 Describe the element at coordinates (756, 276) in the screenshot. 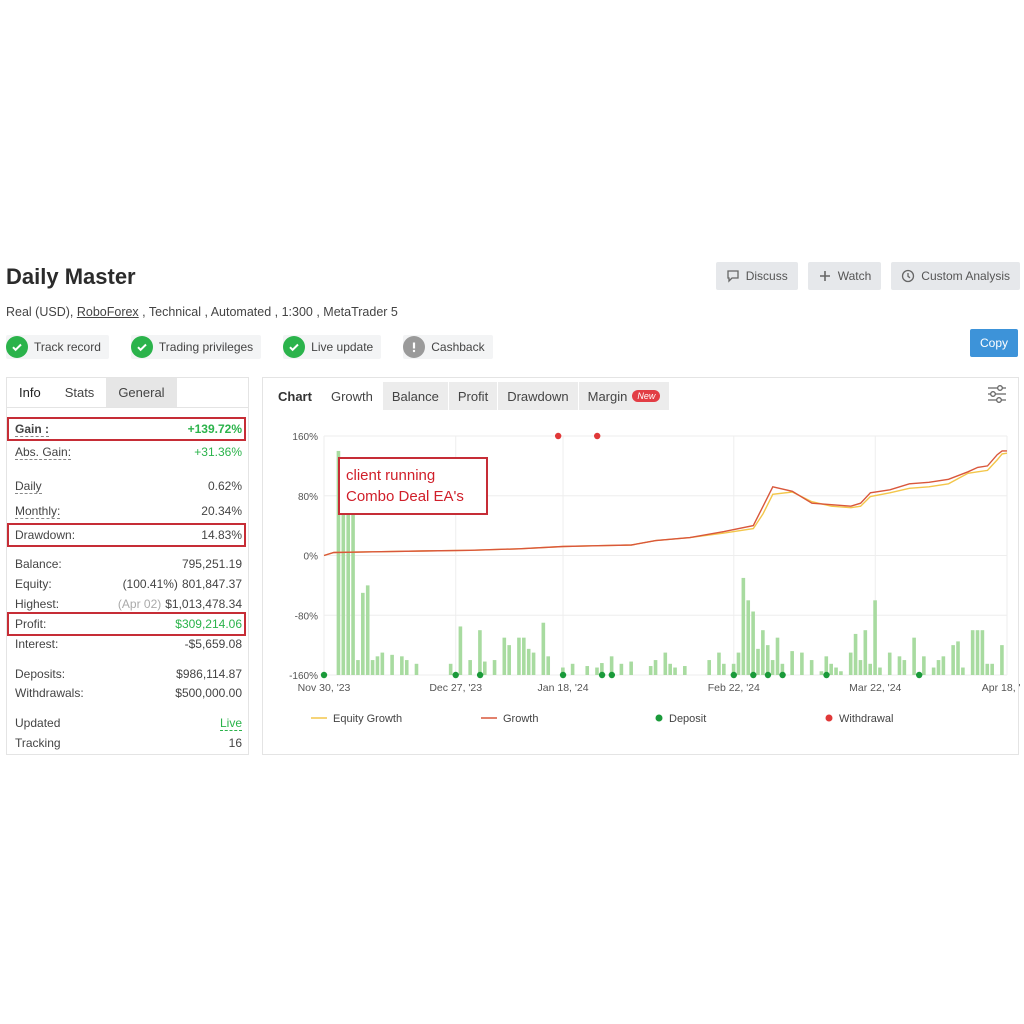

I see `discuss-button: Discuss` at that location.